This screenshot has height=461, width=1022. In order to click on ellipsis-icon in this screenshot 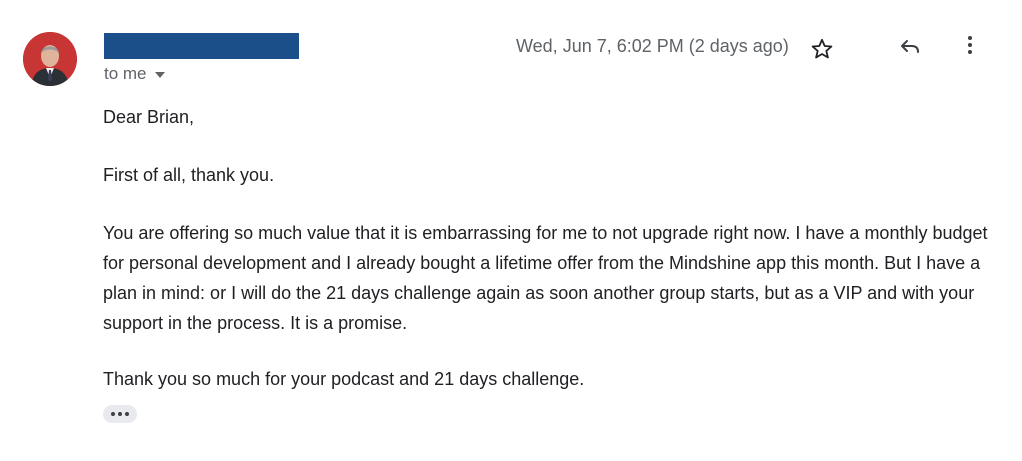, I will do `click(113, 414)`.